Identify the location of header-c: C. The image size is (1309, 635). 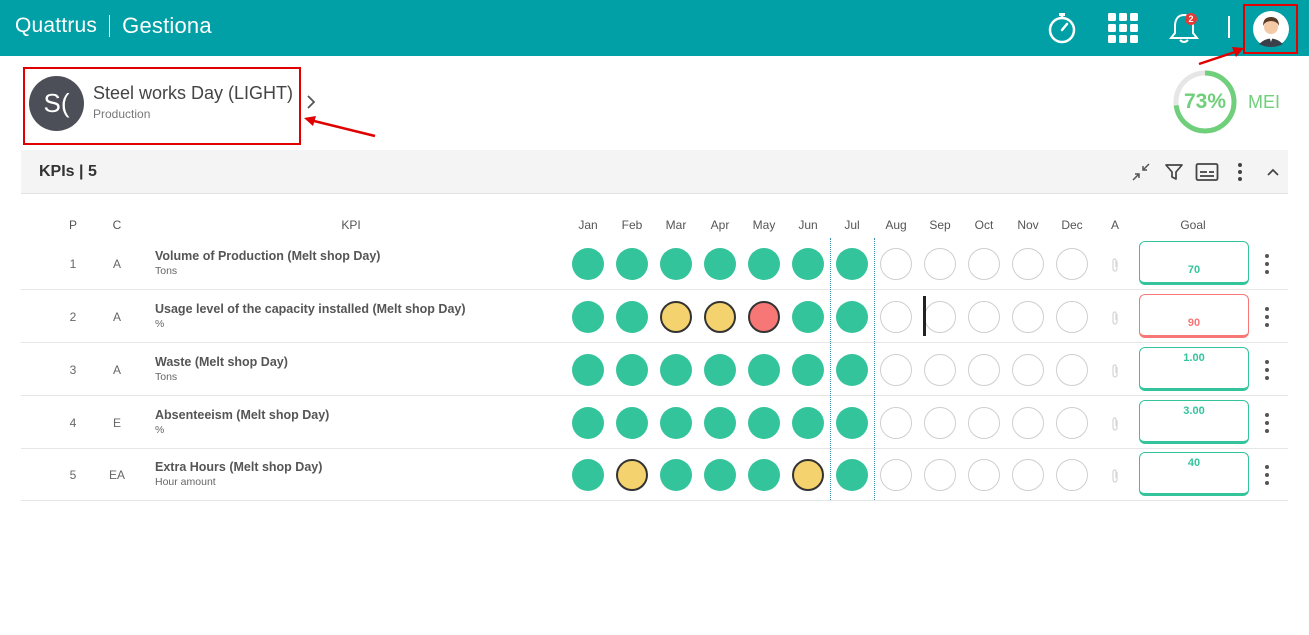
(117, 225).